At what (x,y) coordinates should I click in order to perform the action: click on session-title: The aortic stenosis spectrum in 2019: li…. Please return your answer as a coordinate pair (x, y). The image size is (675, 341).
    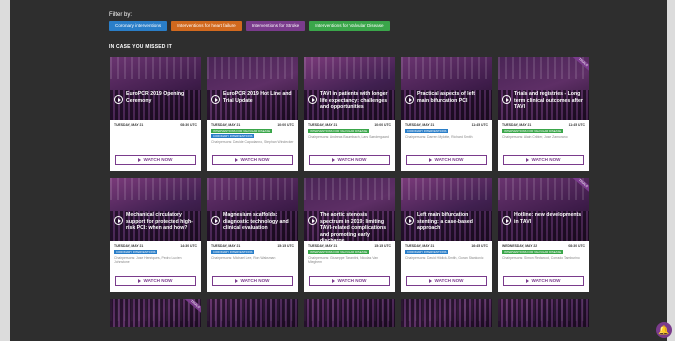
    Looking at the image, I should click on (353, 226).